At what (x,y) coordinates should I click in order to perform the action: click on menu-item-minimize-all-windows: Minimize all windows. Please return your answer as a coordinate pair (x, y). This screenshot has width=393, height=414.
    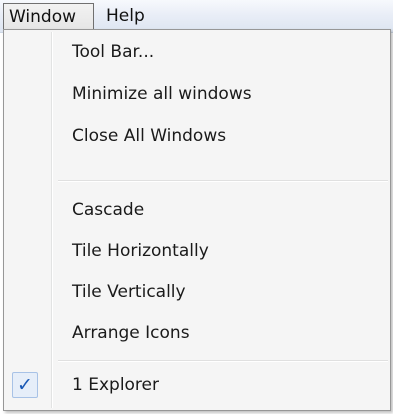
    Looking at the image, I should click on (197, 94).